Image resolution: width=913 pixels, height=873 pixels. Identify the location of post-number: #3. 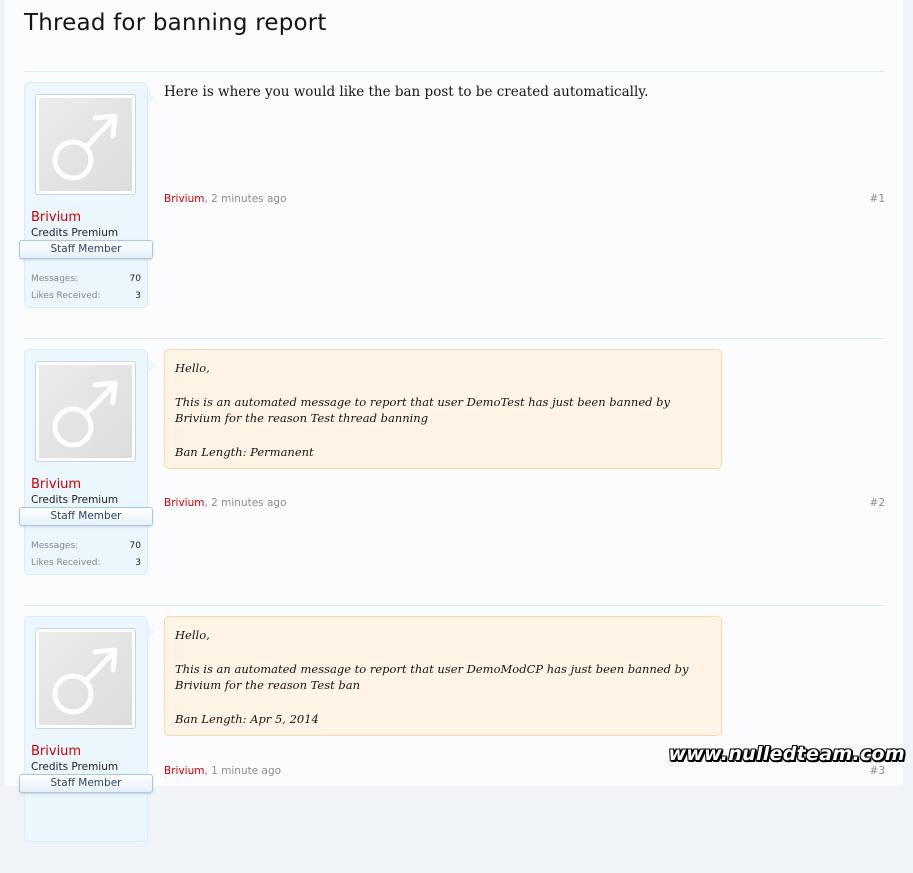
(877, 771).